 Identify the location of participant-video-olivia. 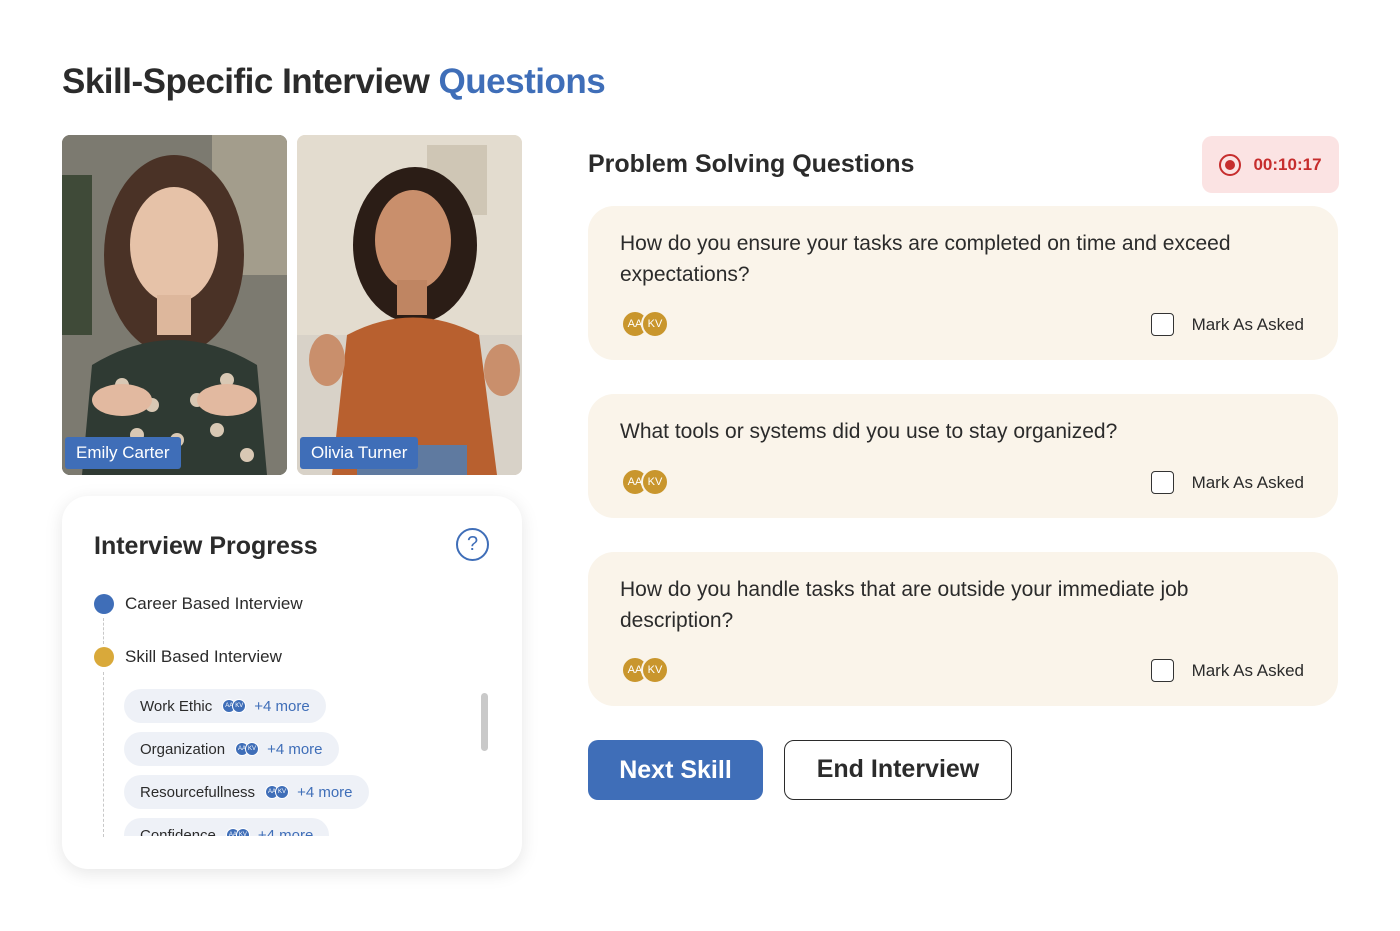
(409, 305).